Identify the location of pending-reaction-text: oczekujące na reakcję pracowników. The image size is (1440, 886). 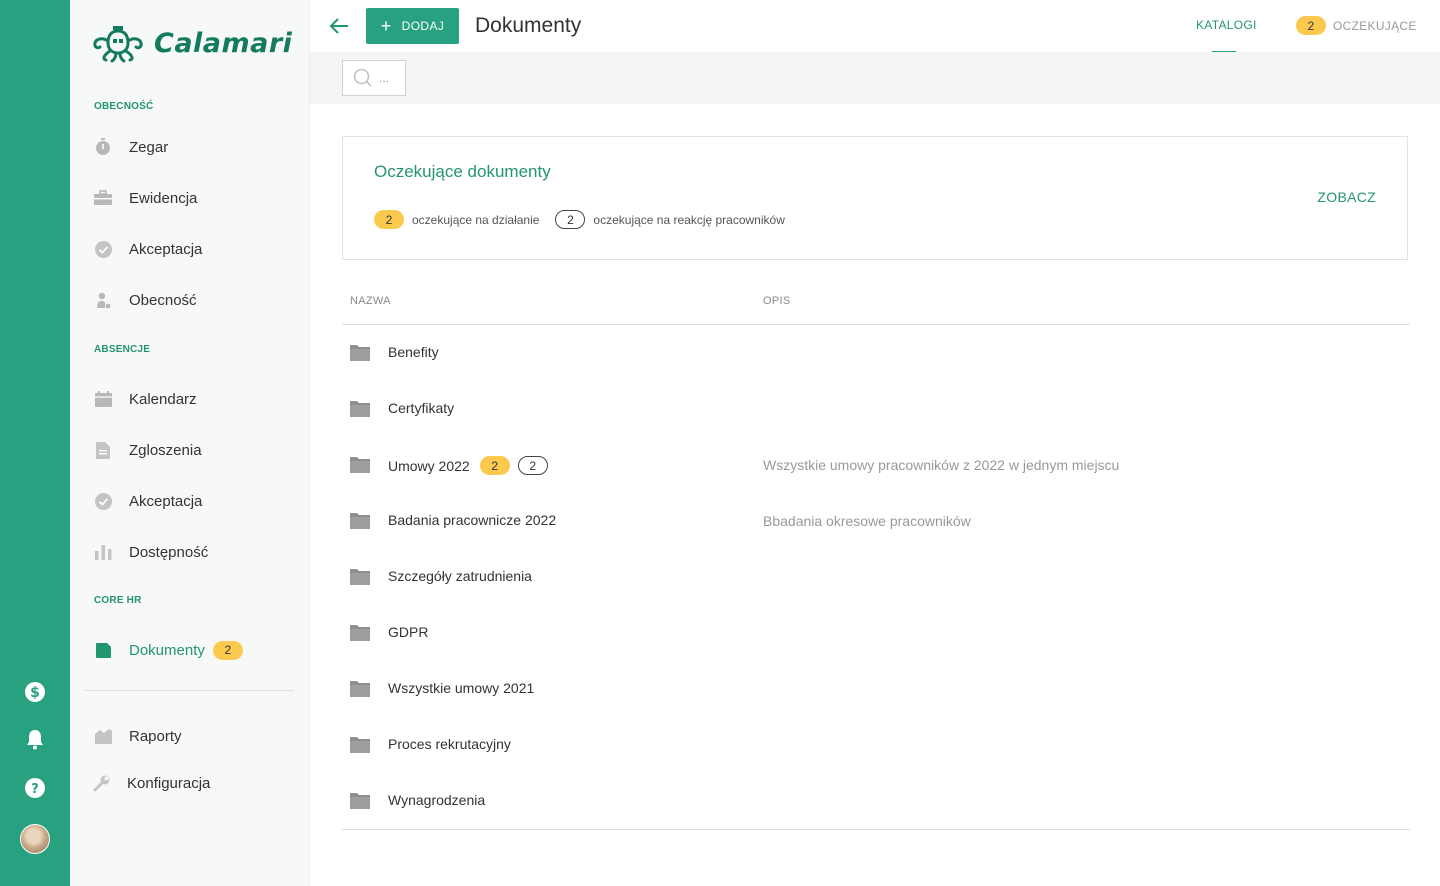
(689, 219).